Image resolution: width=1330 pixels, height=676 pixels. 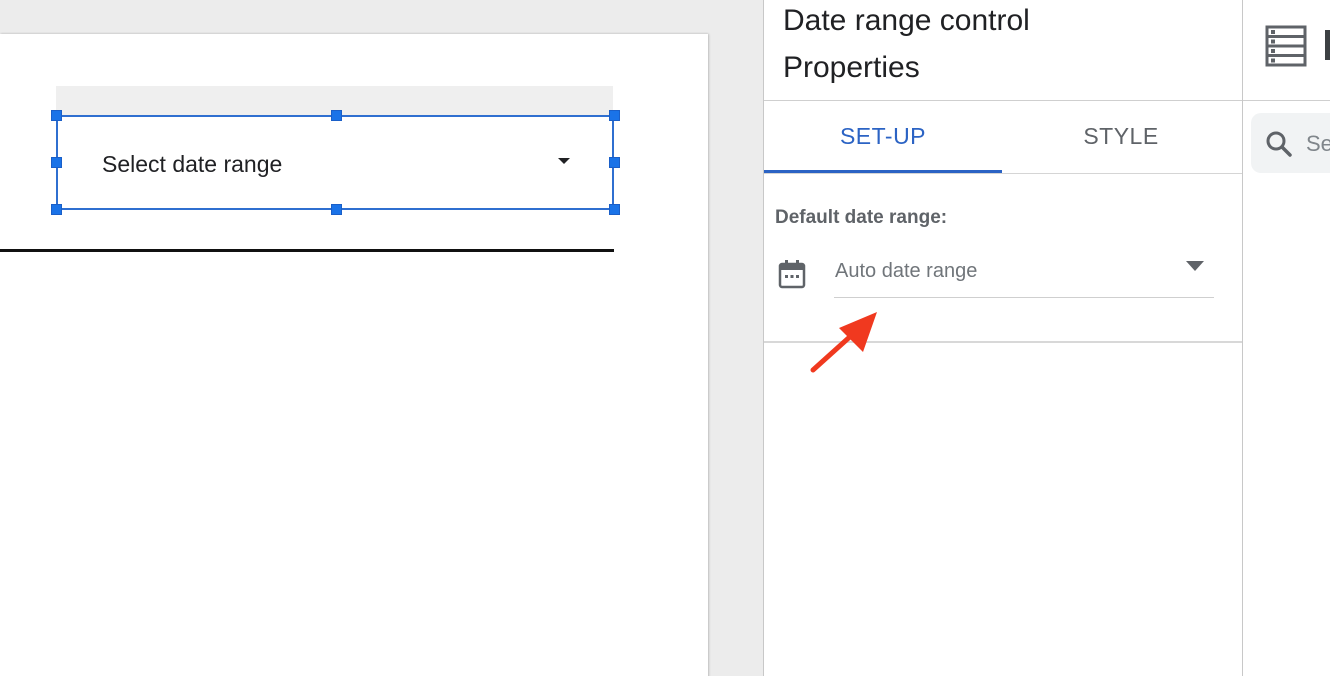 I want to click on resize-handle-top-right, so click(x=614, y=115).